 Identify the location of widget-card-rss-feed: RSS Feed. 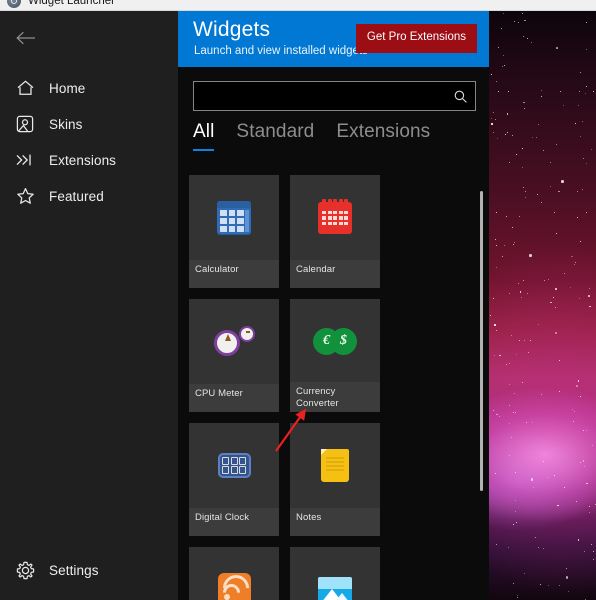
(234, 573).